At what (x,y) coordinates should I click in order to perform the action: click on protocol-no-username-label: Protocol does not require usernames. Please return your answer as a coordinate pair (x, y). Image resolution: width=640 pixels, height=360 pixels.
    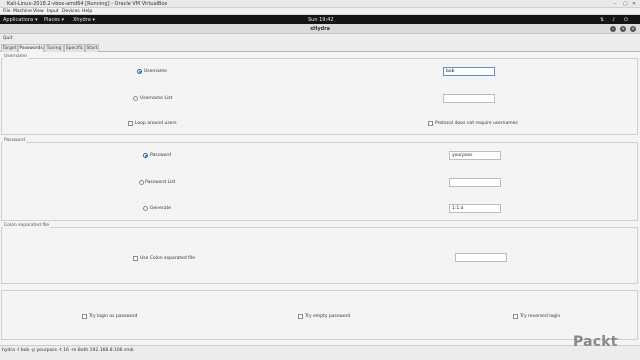
    Looking at the image, I should click on (476, 123).